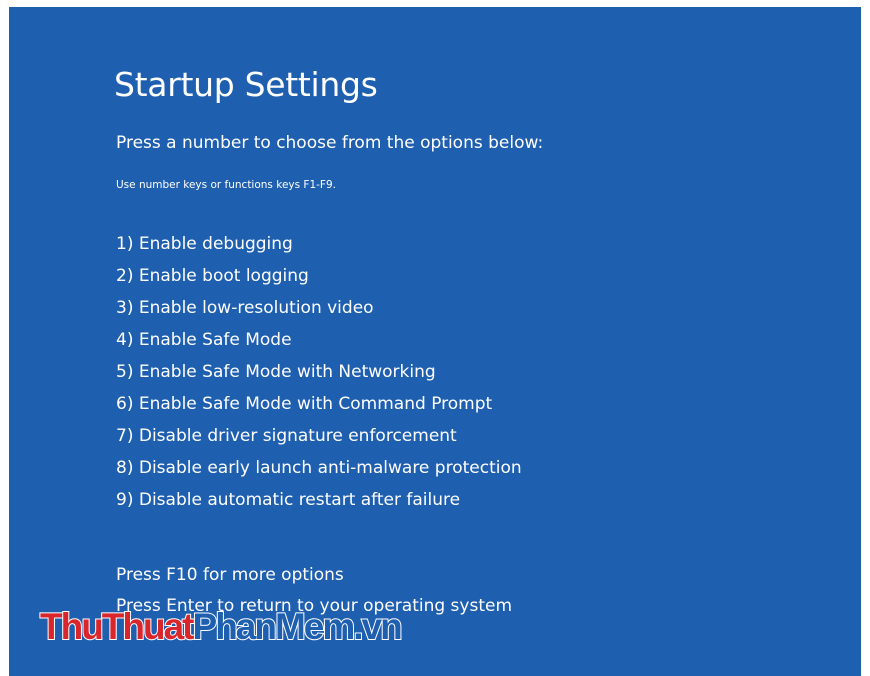 Image resolution: width=870 pixels, height=676 pixels. I want to click on watermark-logo: ThuThuatPhanMem.vn, so click(221, 626).